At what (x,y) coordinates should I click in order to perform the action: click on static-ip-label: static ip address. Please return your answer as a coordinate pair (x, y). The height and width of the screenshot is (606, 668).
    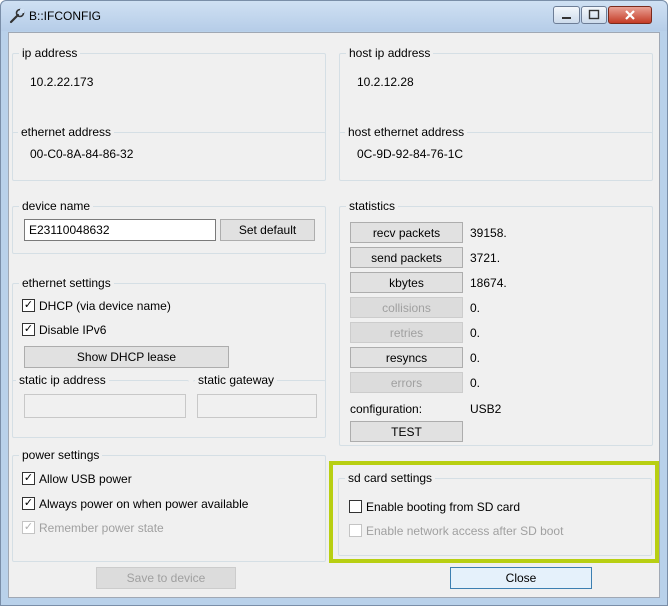
    Looking at the image, I should click on (62, 380).